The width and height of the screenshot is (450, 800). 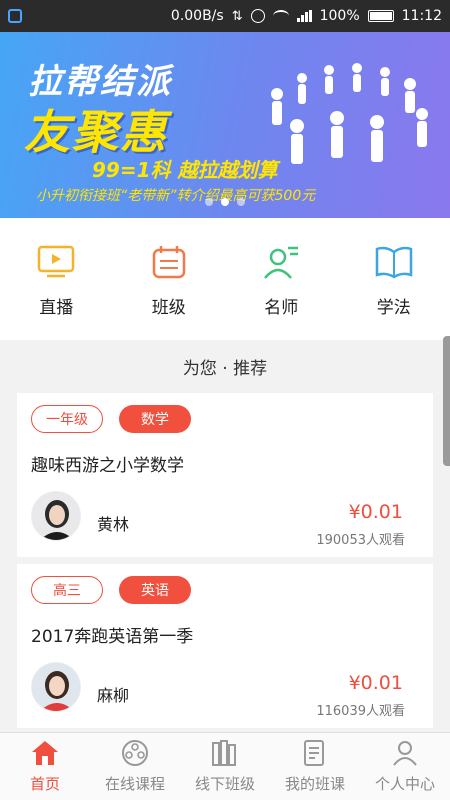 I want to click on section-title: 为您 · 推荐, so click(x=225, y=368).